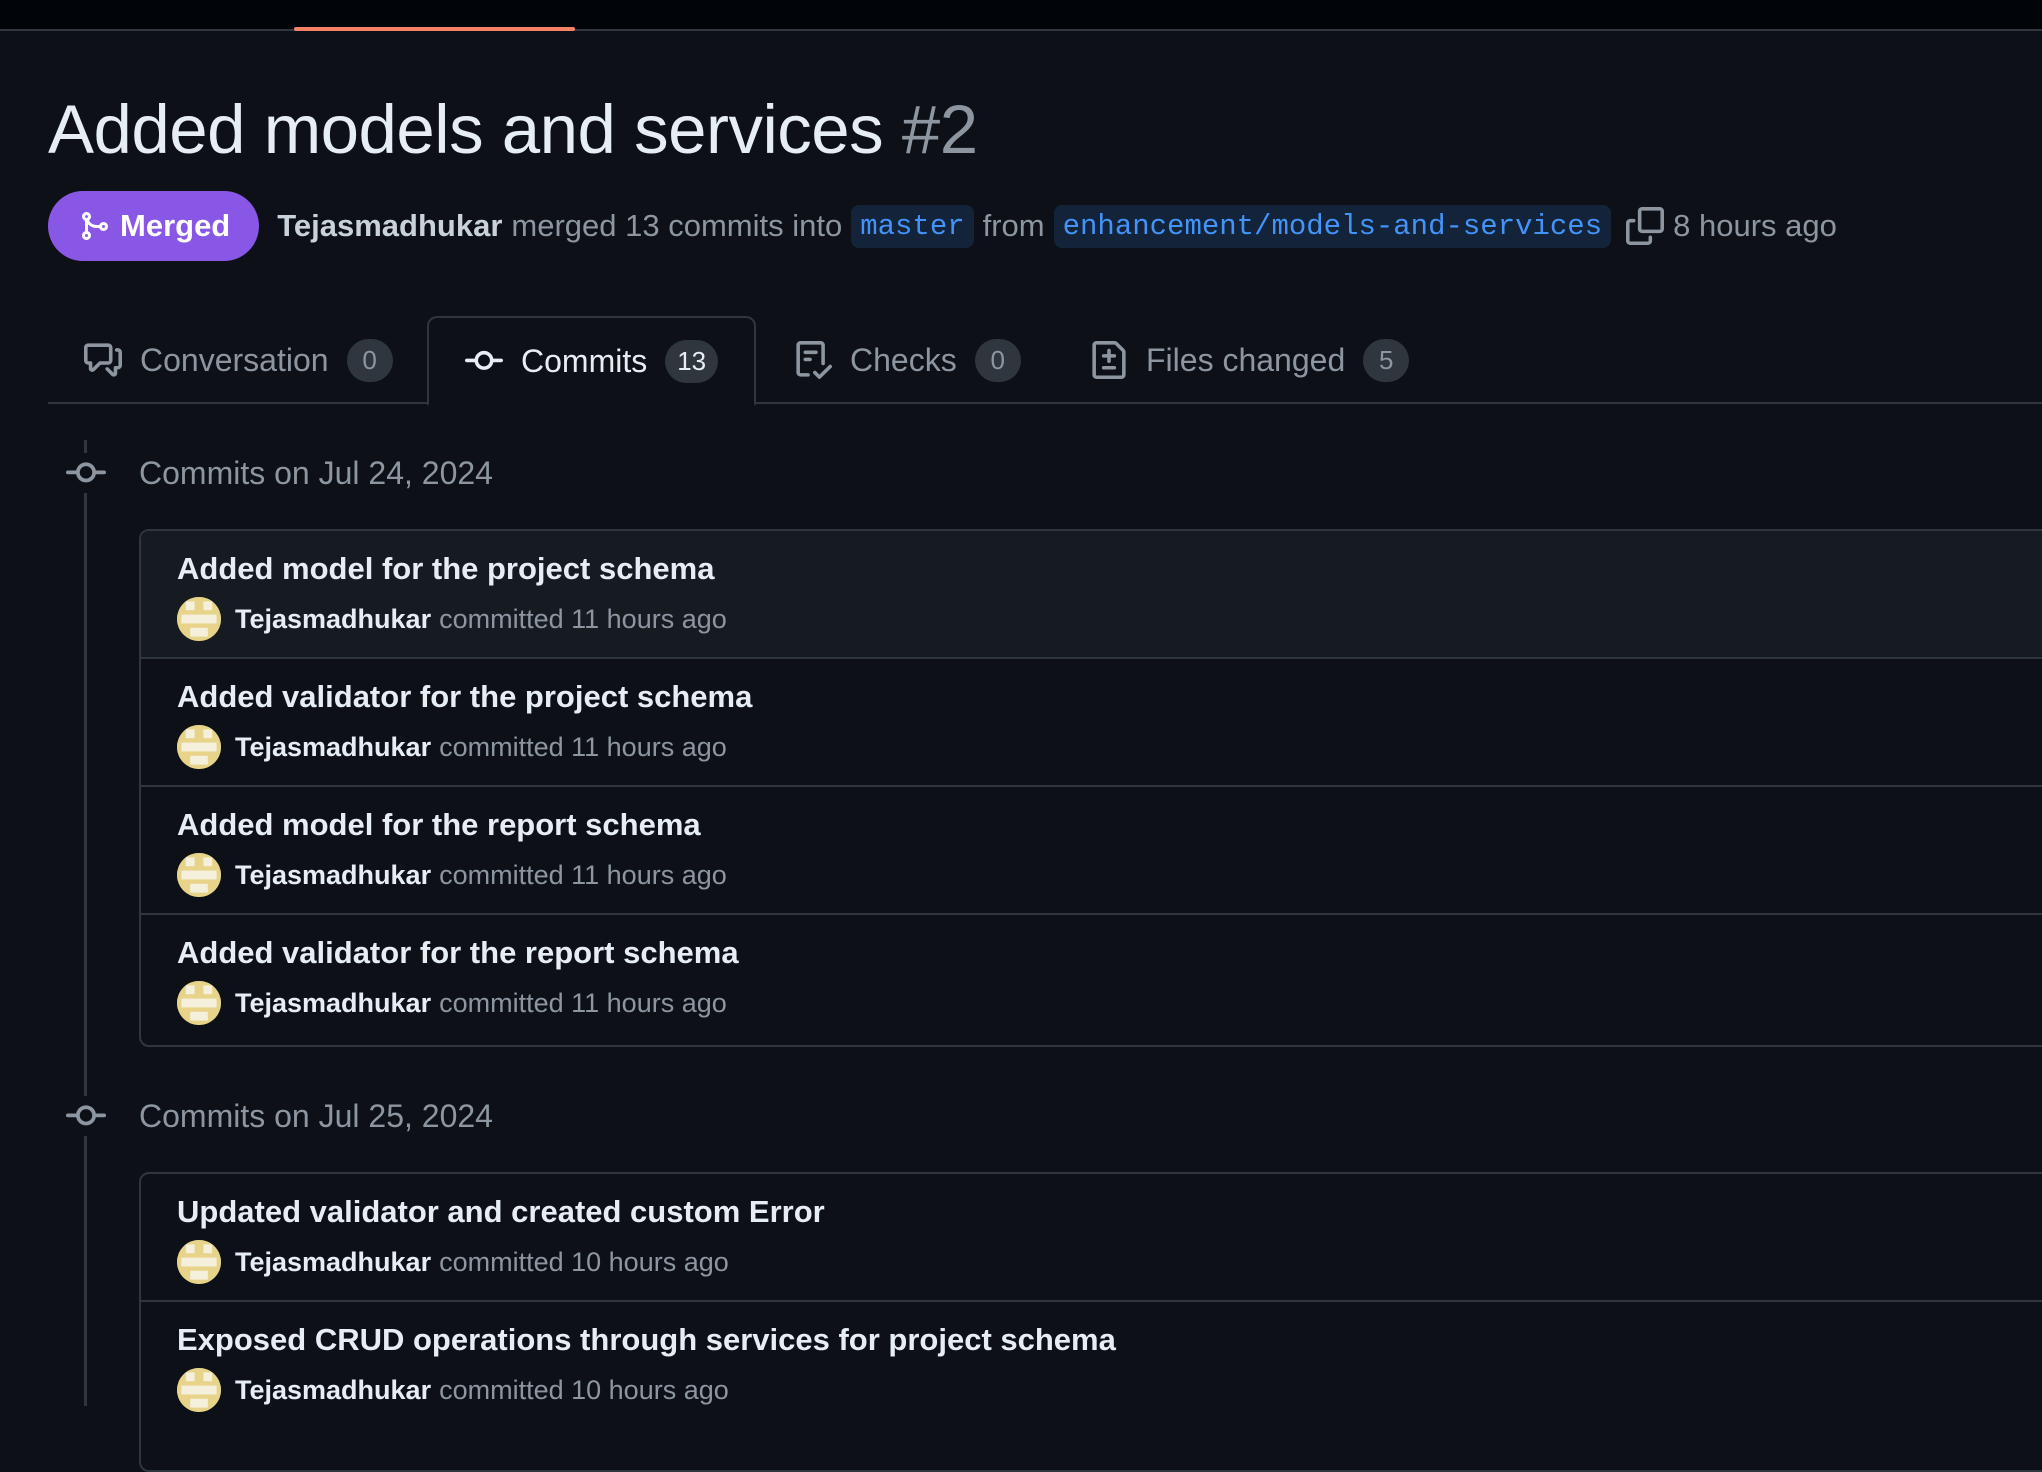  Describe the element at coordinates (1021, 15) in the screenshot. I see `top-nav-bar` at that location.